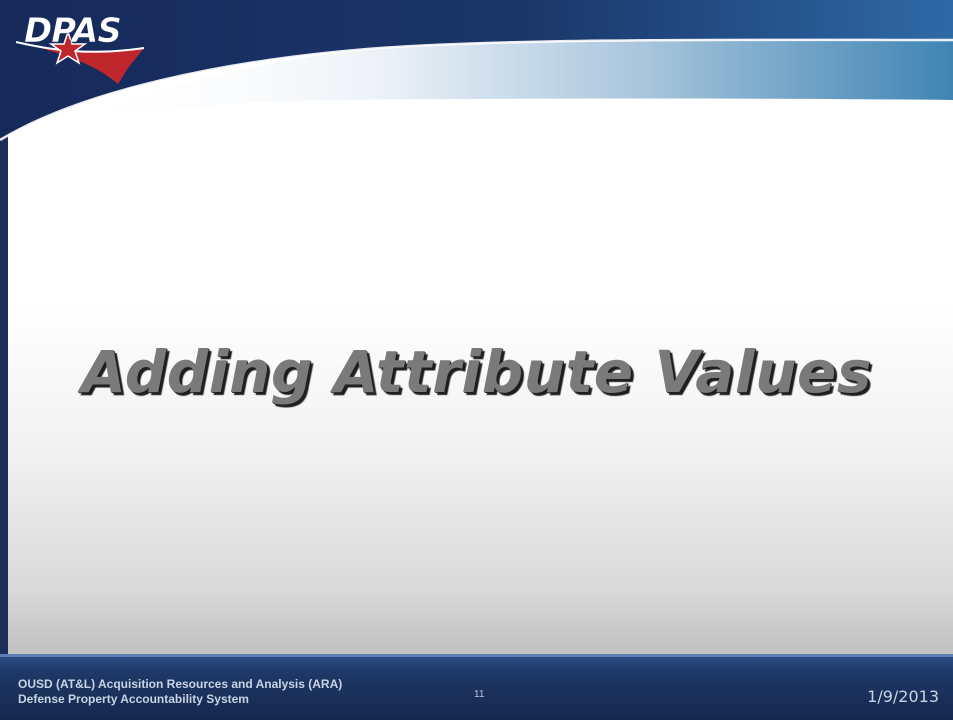 The width and height of the screenshot is (953, 720). Describe the element at coordinates (903, 696) in the screenshot. I see `slide-date: 1/9/2013` at that location.